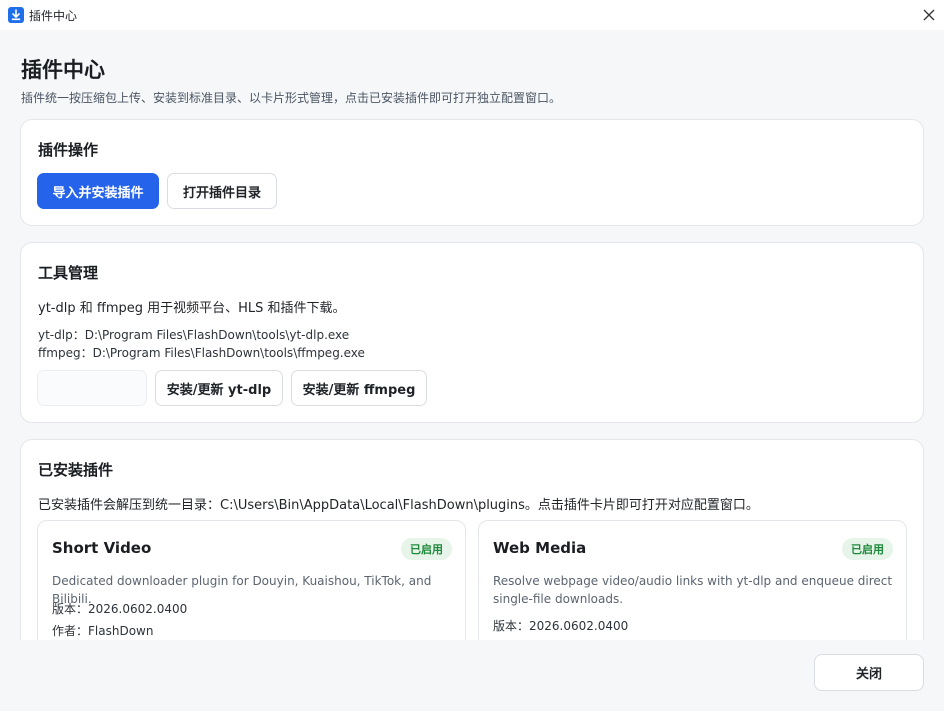  What do you see at coordinates (472, 172) in the screenshot?
I see `plugin-actions-card: 插件操作 导入并安装插件 打开插件目录` at bounding box center [472, 172].